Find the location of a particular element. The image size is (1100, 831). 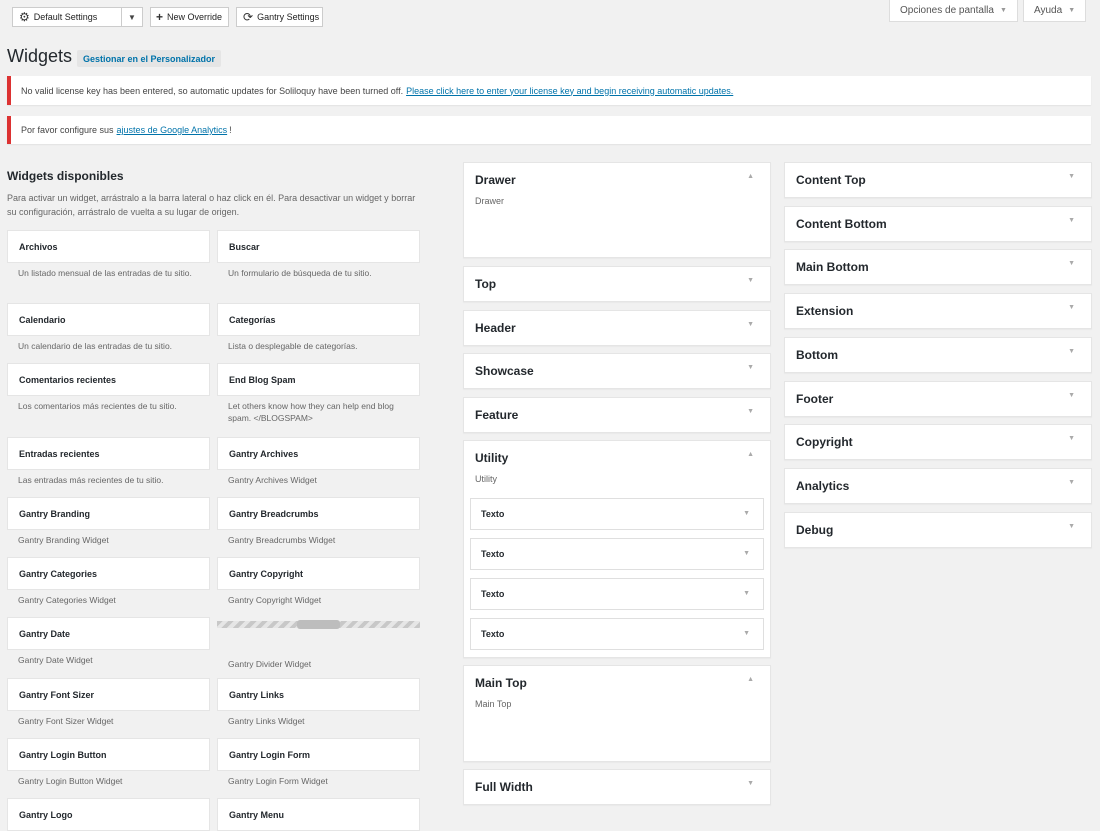

sidebar-top: Top ▼ is located at coordinates (617, 284).